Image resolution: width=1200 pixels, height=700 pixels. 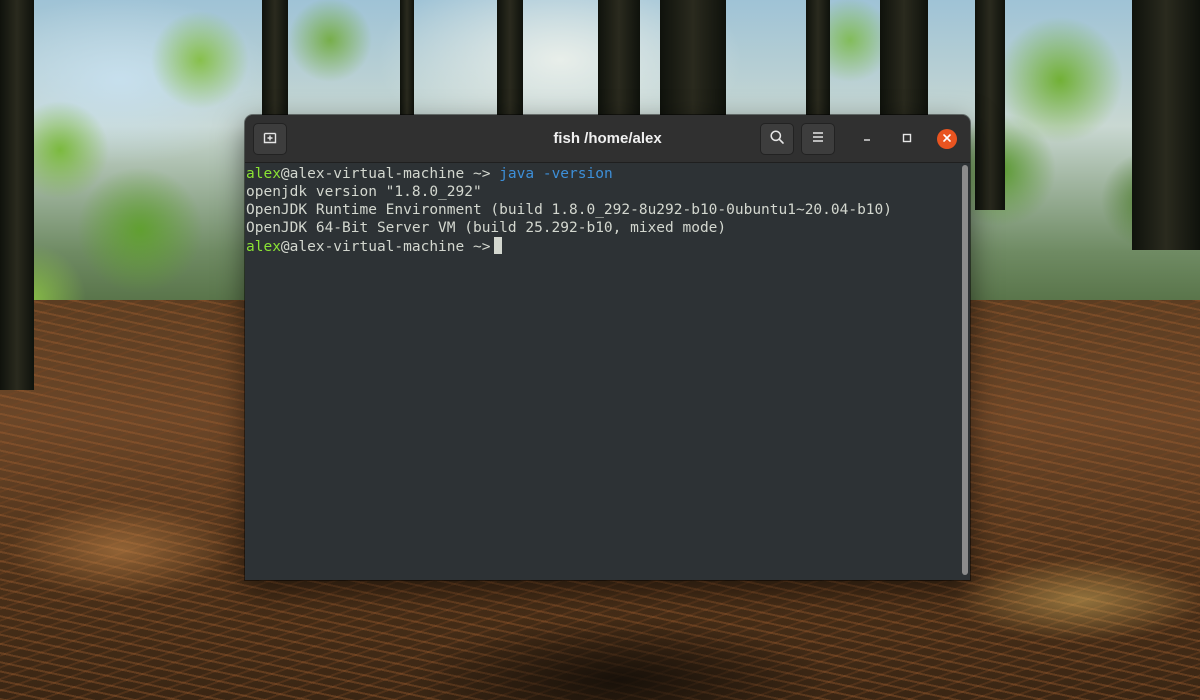 I want to click on menu-button, so click(x=818, y=139).